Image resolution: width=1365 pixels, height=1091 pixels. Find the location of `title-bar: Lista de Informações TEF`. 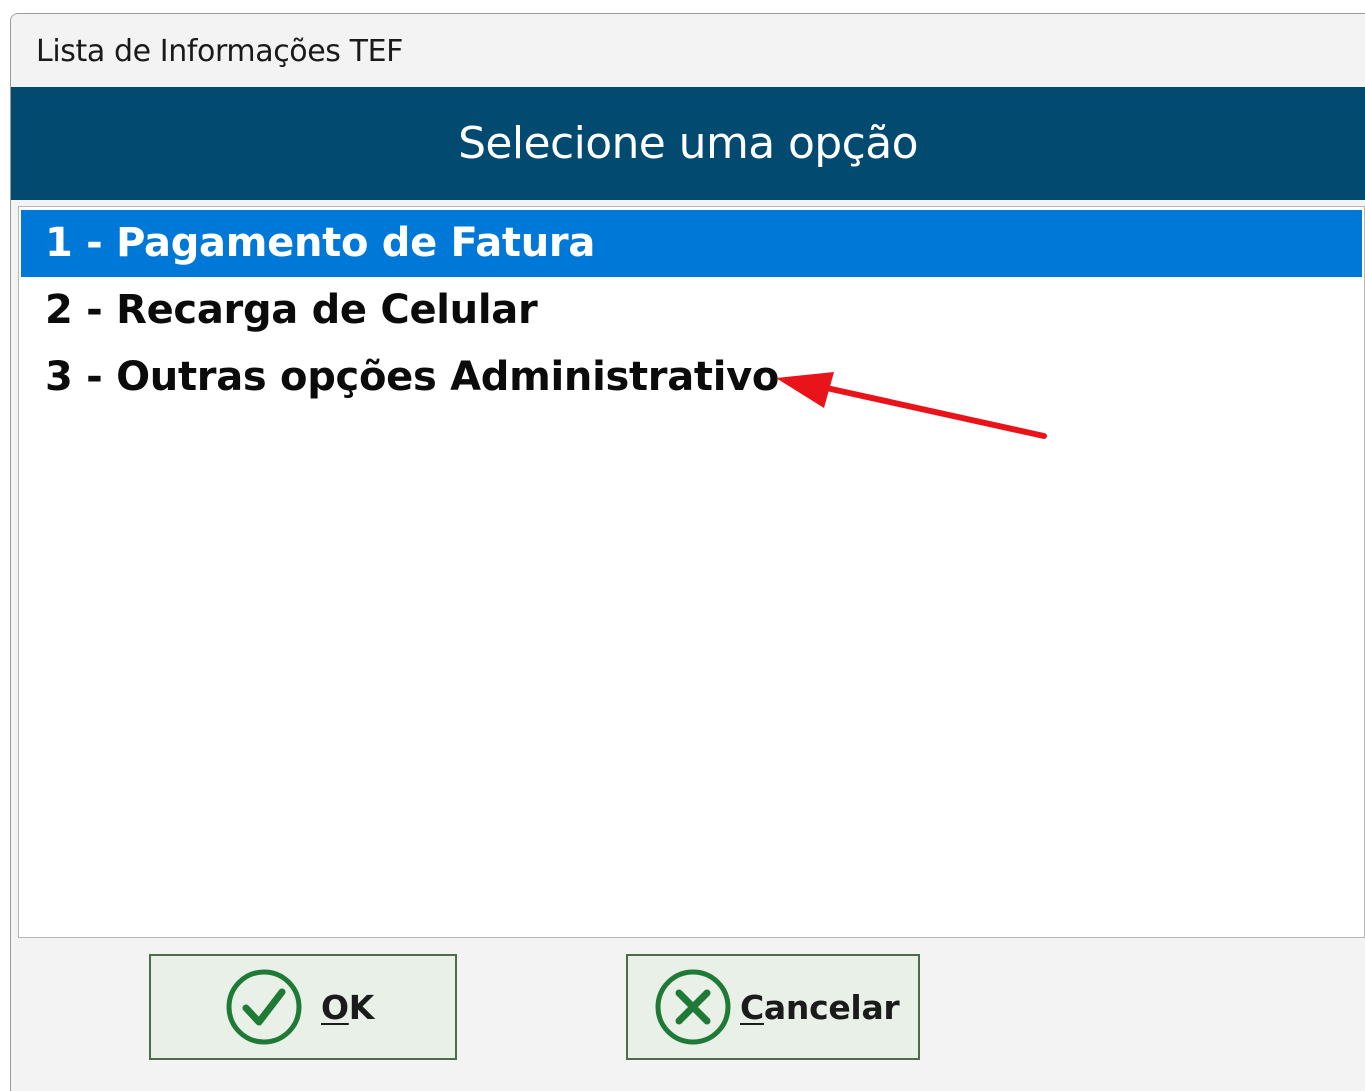

title-bar: Lista de Informações TEF is located at coordinates (688, 50).